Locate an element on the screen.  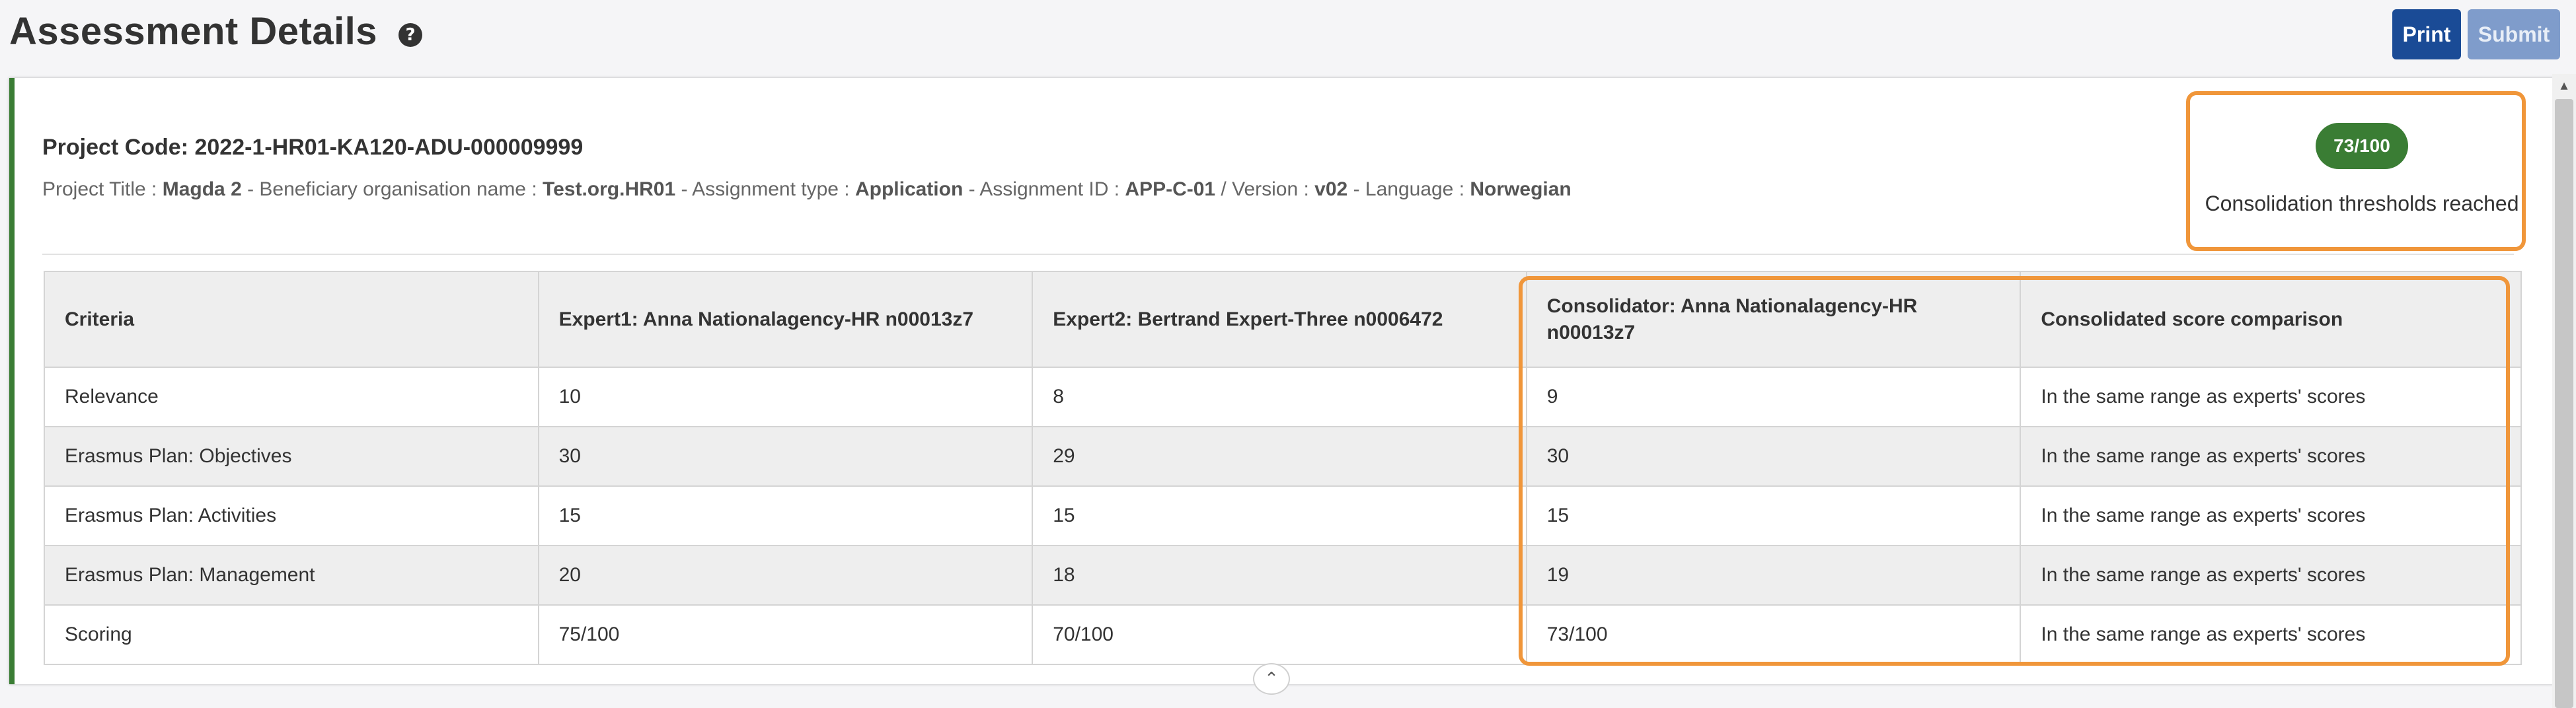
cell-expert2: 70/100 is located at coordinates (1280, 634).